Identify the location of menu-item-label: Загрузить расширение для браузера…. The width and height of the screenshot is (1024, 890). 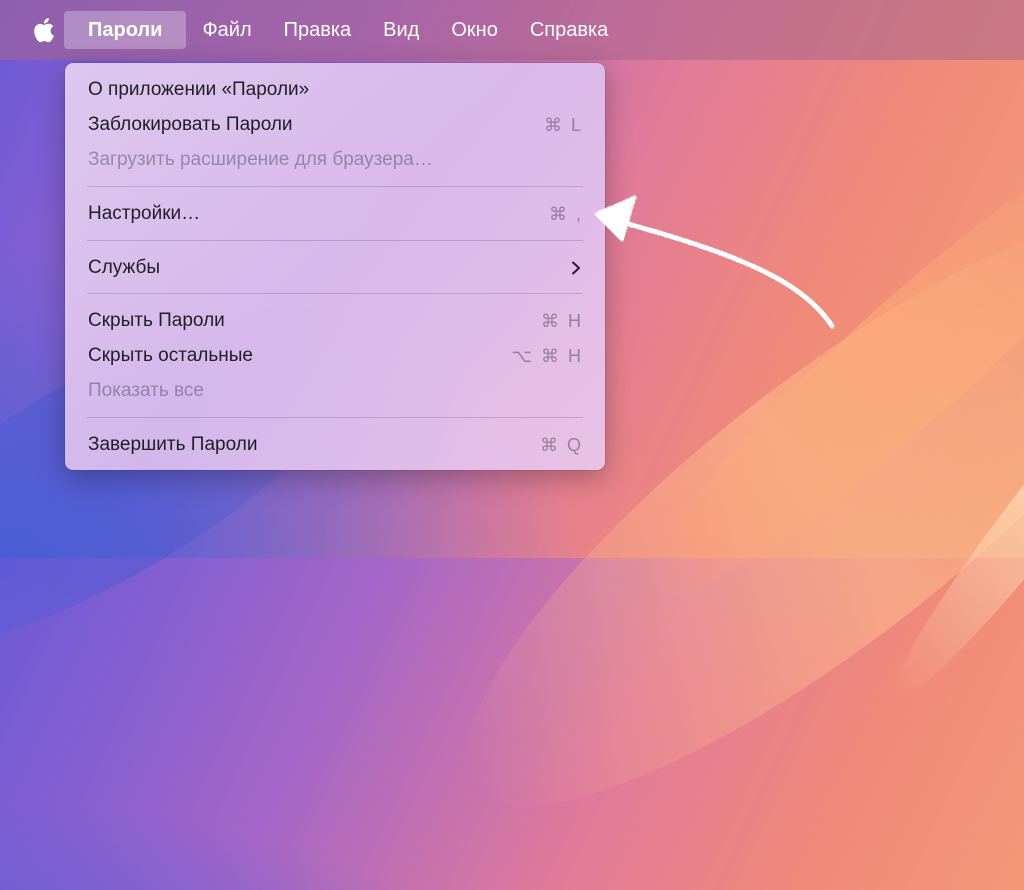
(260, 159).